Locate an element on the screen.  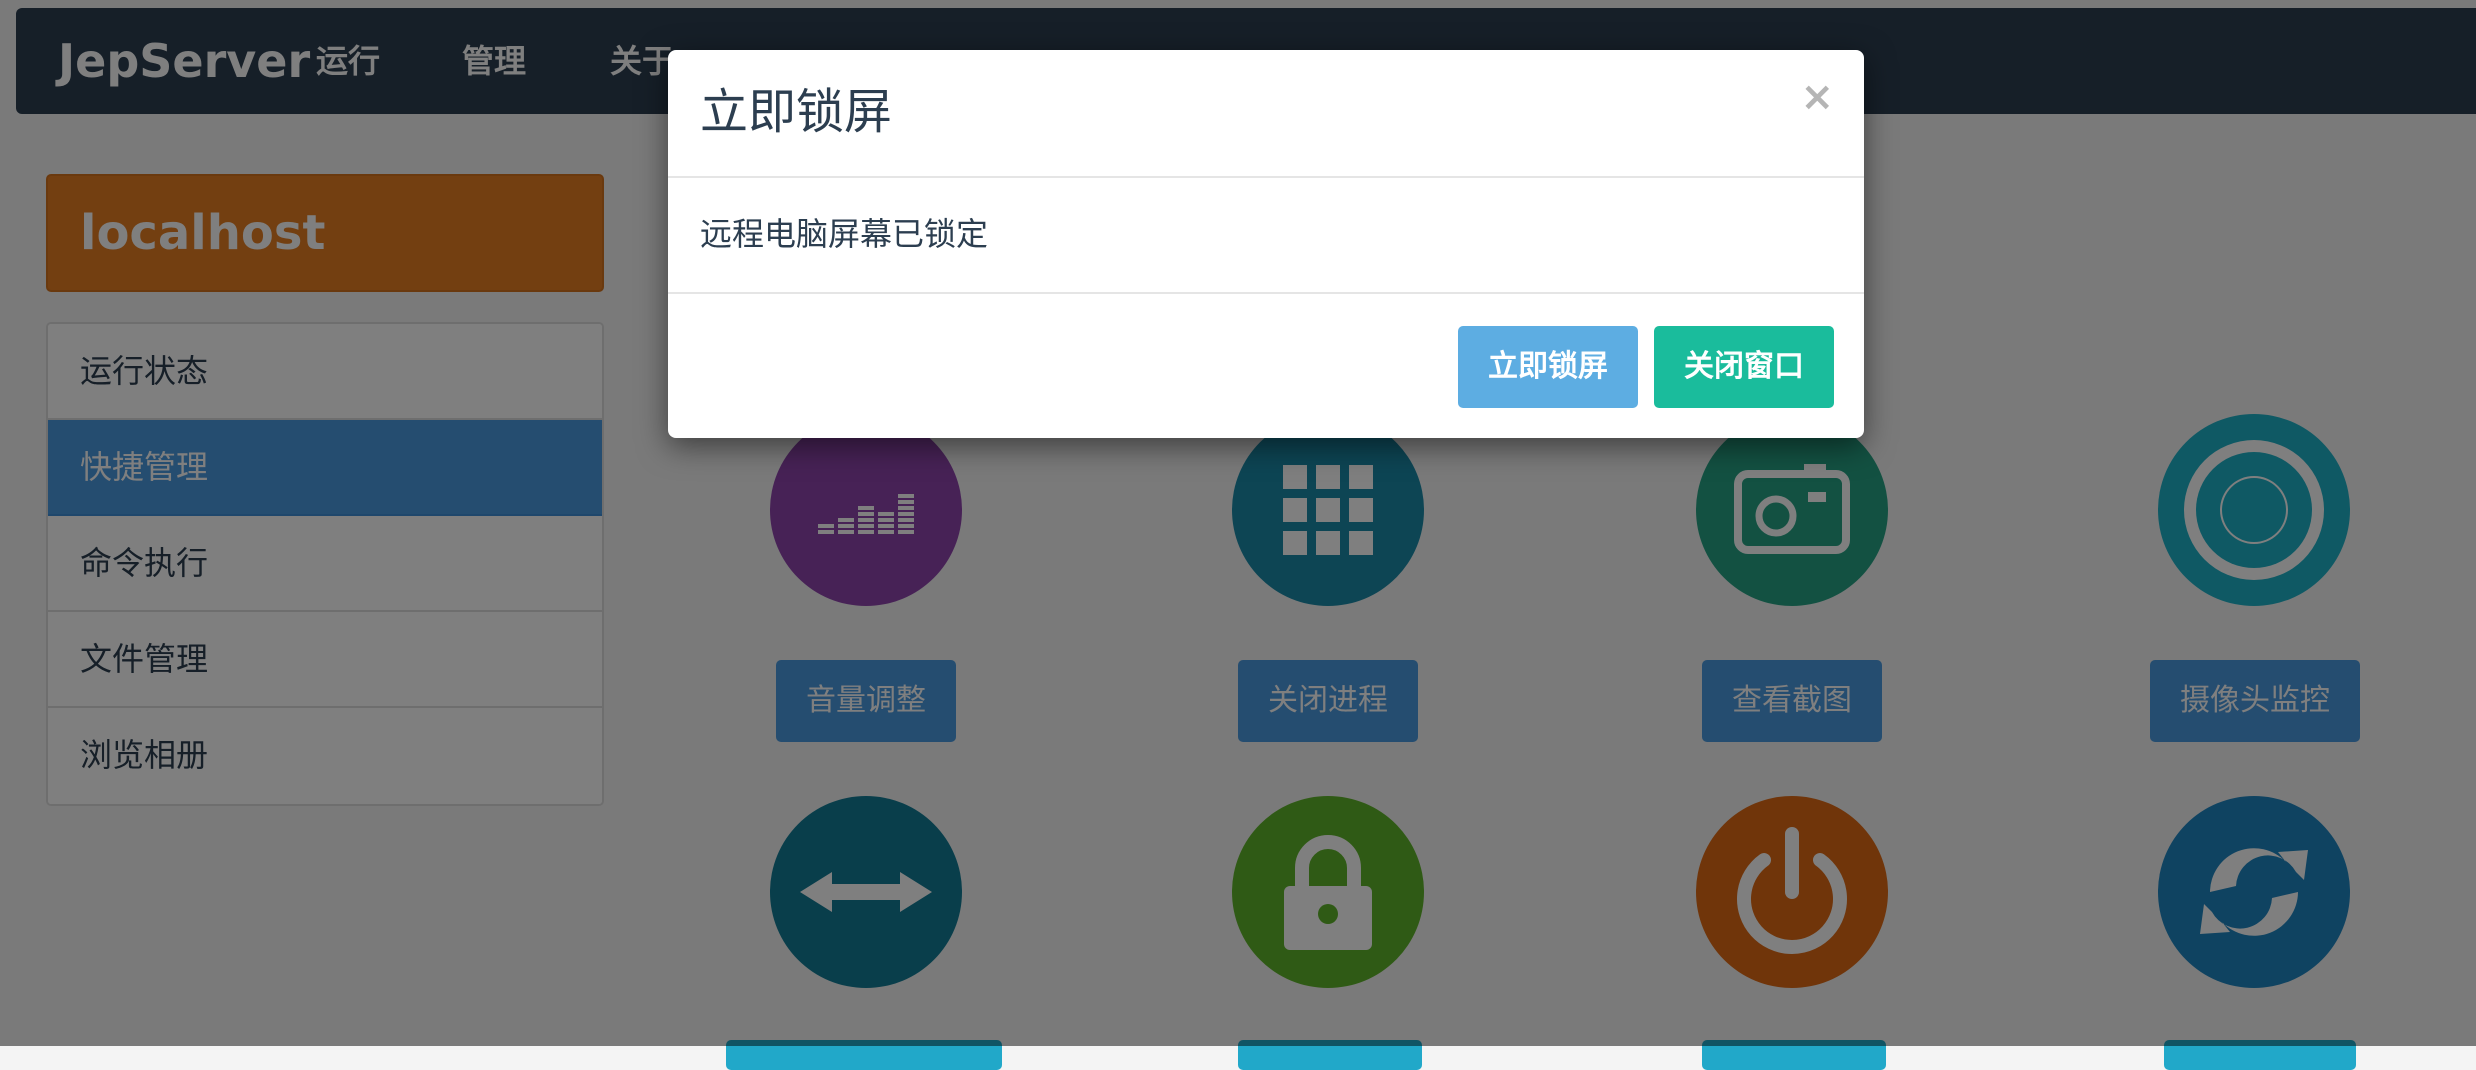
modal-header: 立即锁屏 × is located at coordinates (1266, 114).